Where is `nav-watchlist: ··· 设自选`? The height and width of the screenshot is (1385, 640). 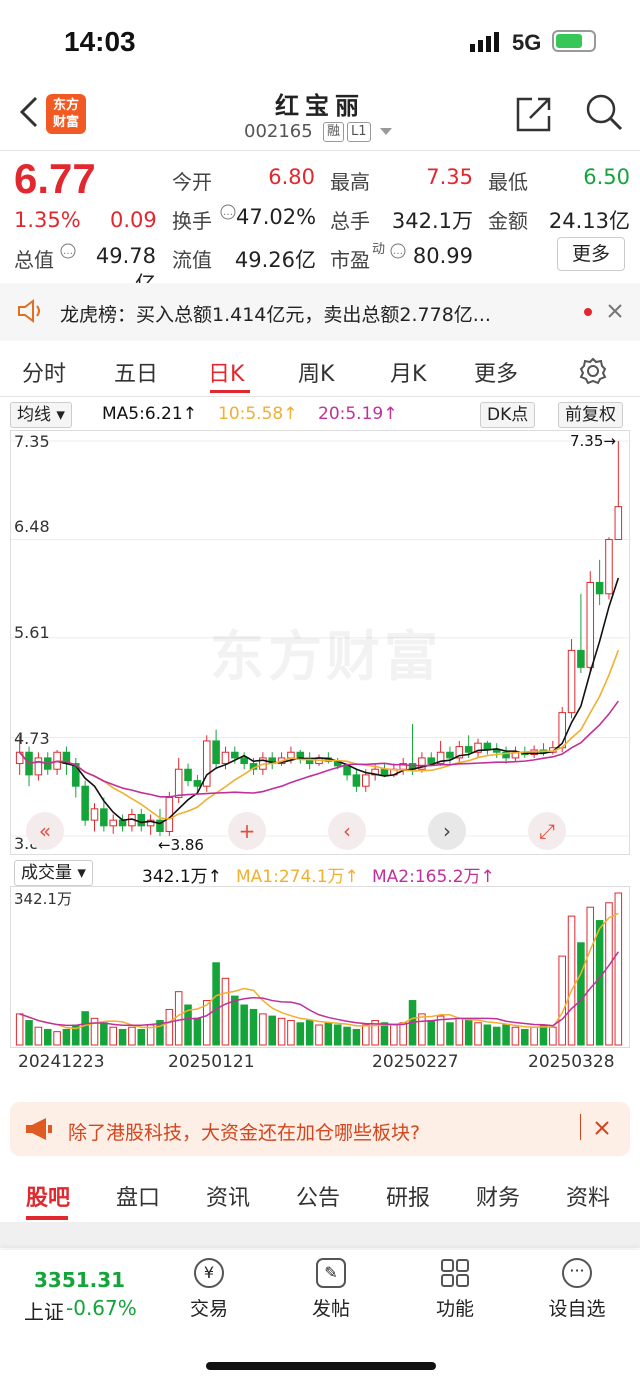
nav-watchlist: ··· 设自选 is located at coordinates (577, 1289).